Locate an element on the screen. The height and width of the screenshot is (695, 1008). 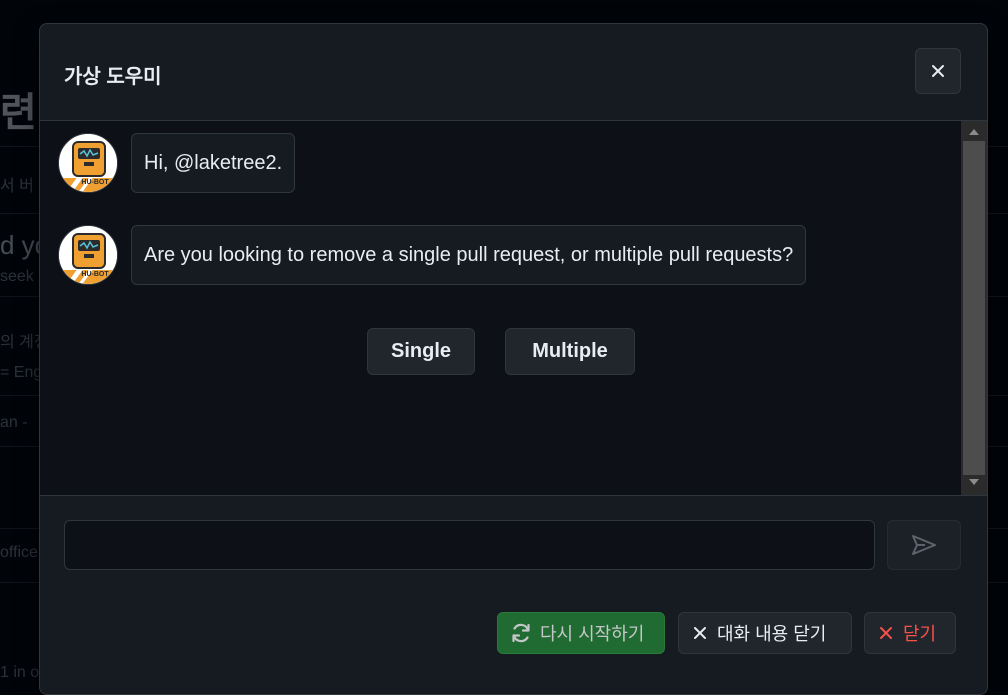
dialog-title: 가상 도우미 is located at coordinates (113, 77).